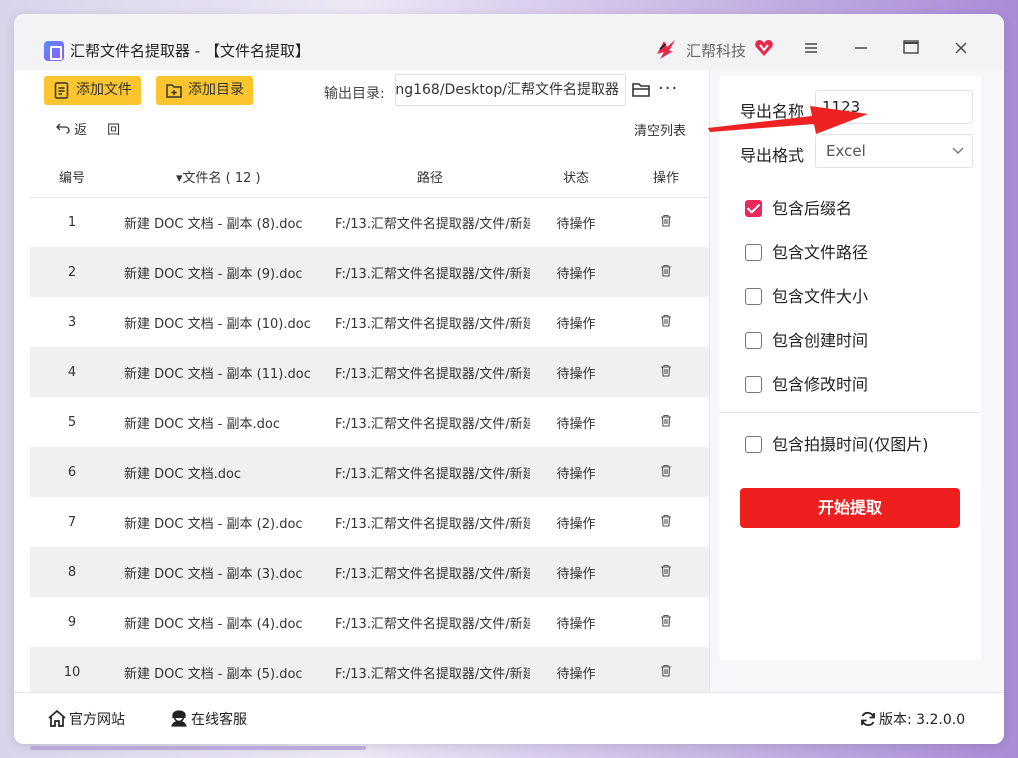  I want to click on close-icon, so click(961, 49).